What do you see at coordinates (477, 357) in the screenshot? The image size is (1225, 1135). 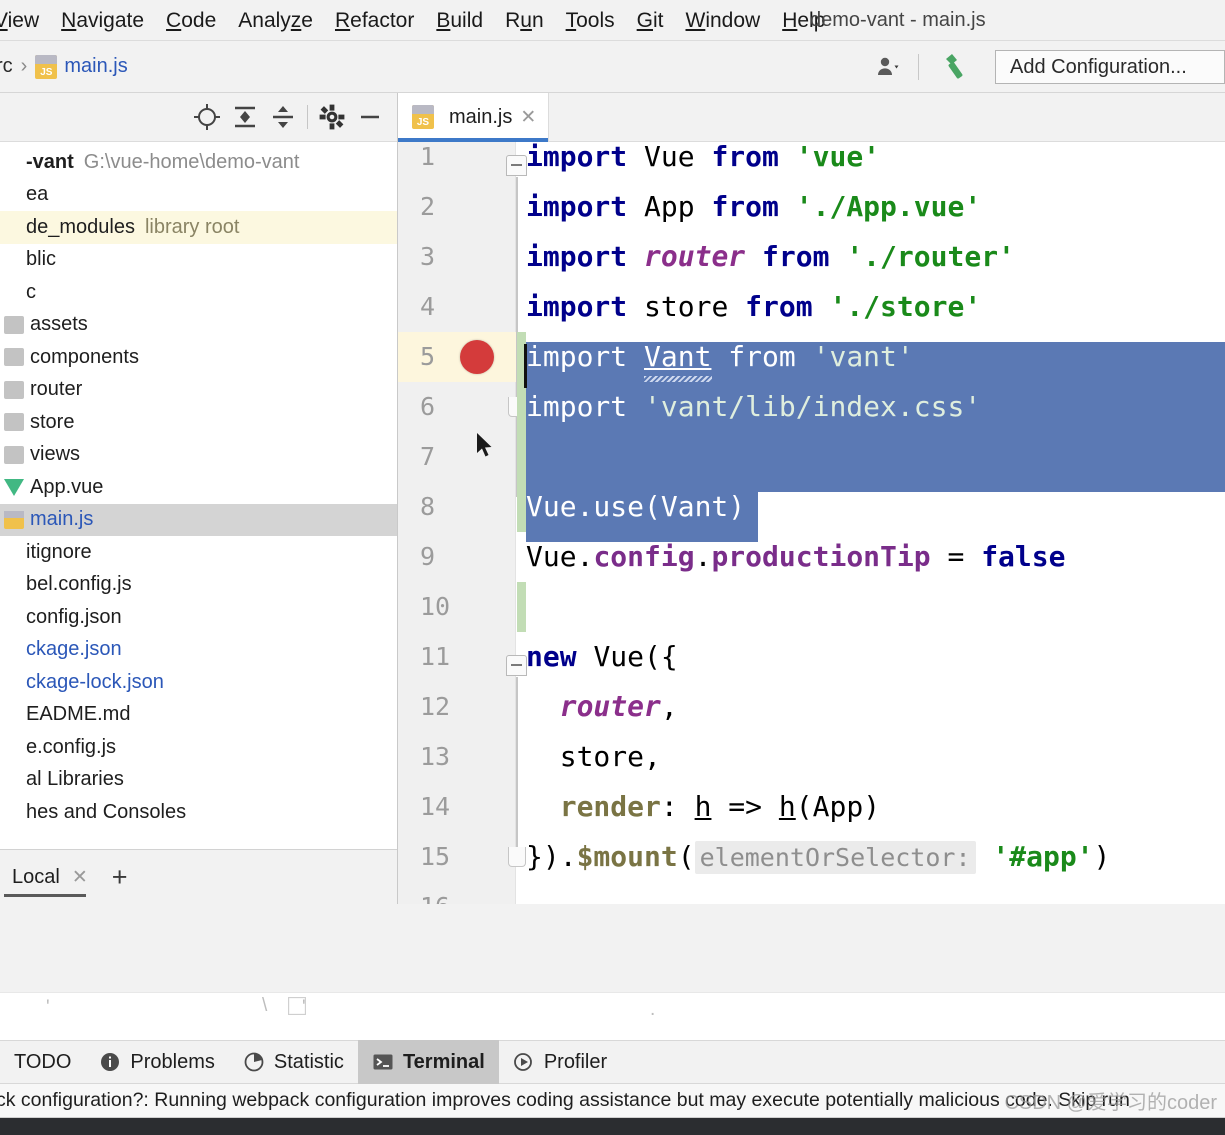 I see `breakpoint-marker` at bounding box center [477, 357].